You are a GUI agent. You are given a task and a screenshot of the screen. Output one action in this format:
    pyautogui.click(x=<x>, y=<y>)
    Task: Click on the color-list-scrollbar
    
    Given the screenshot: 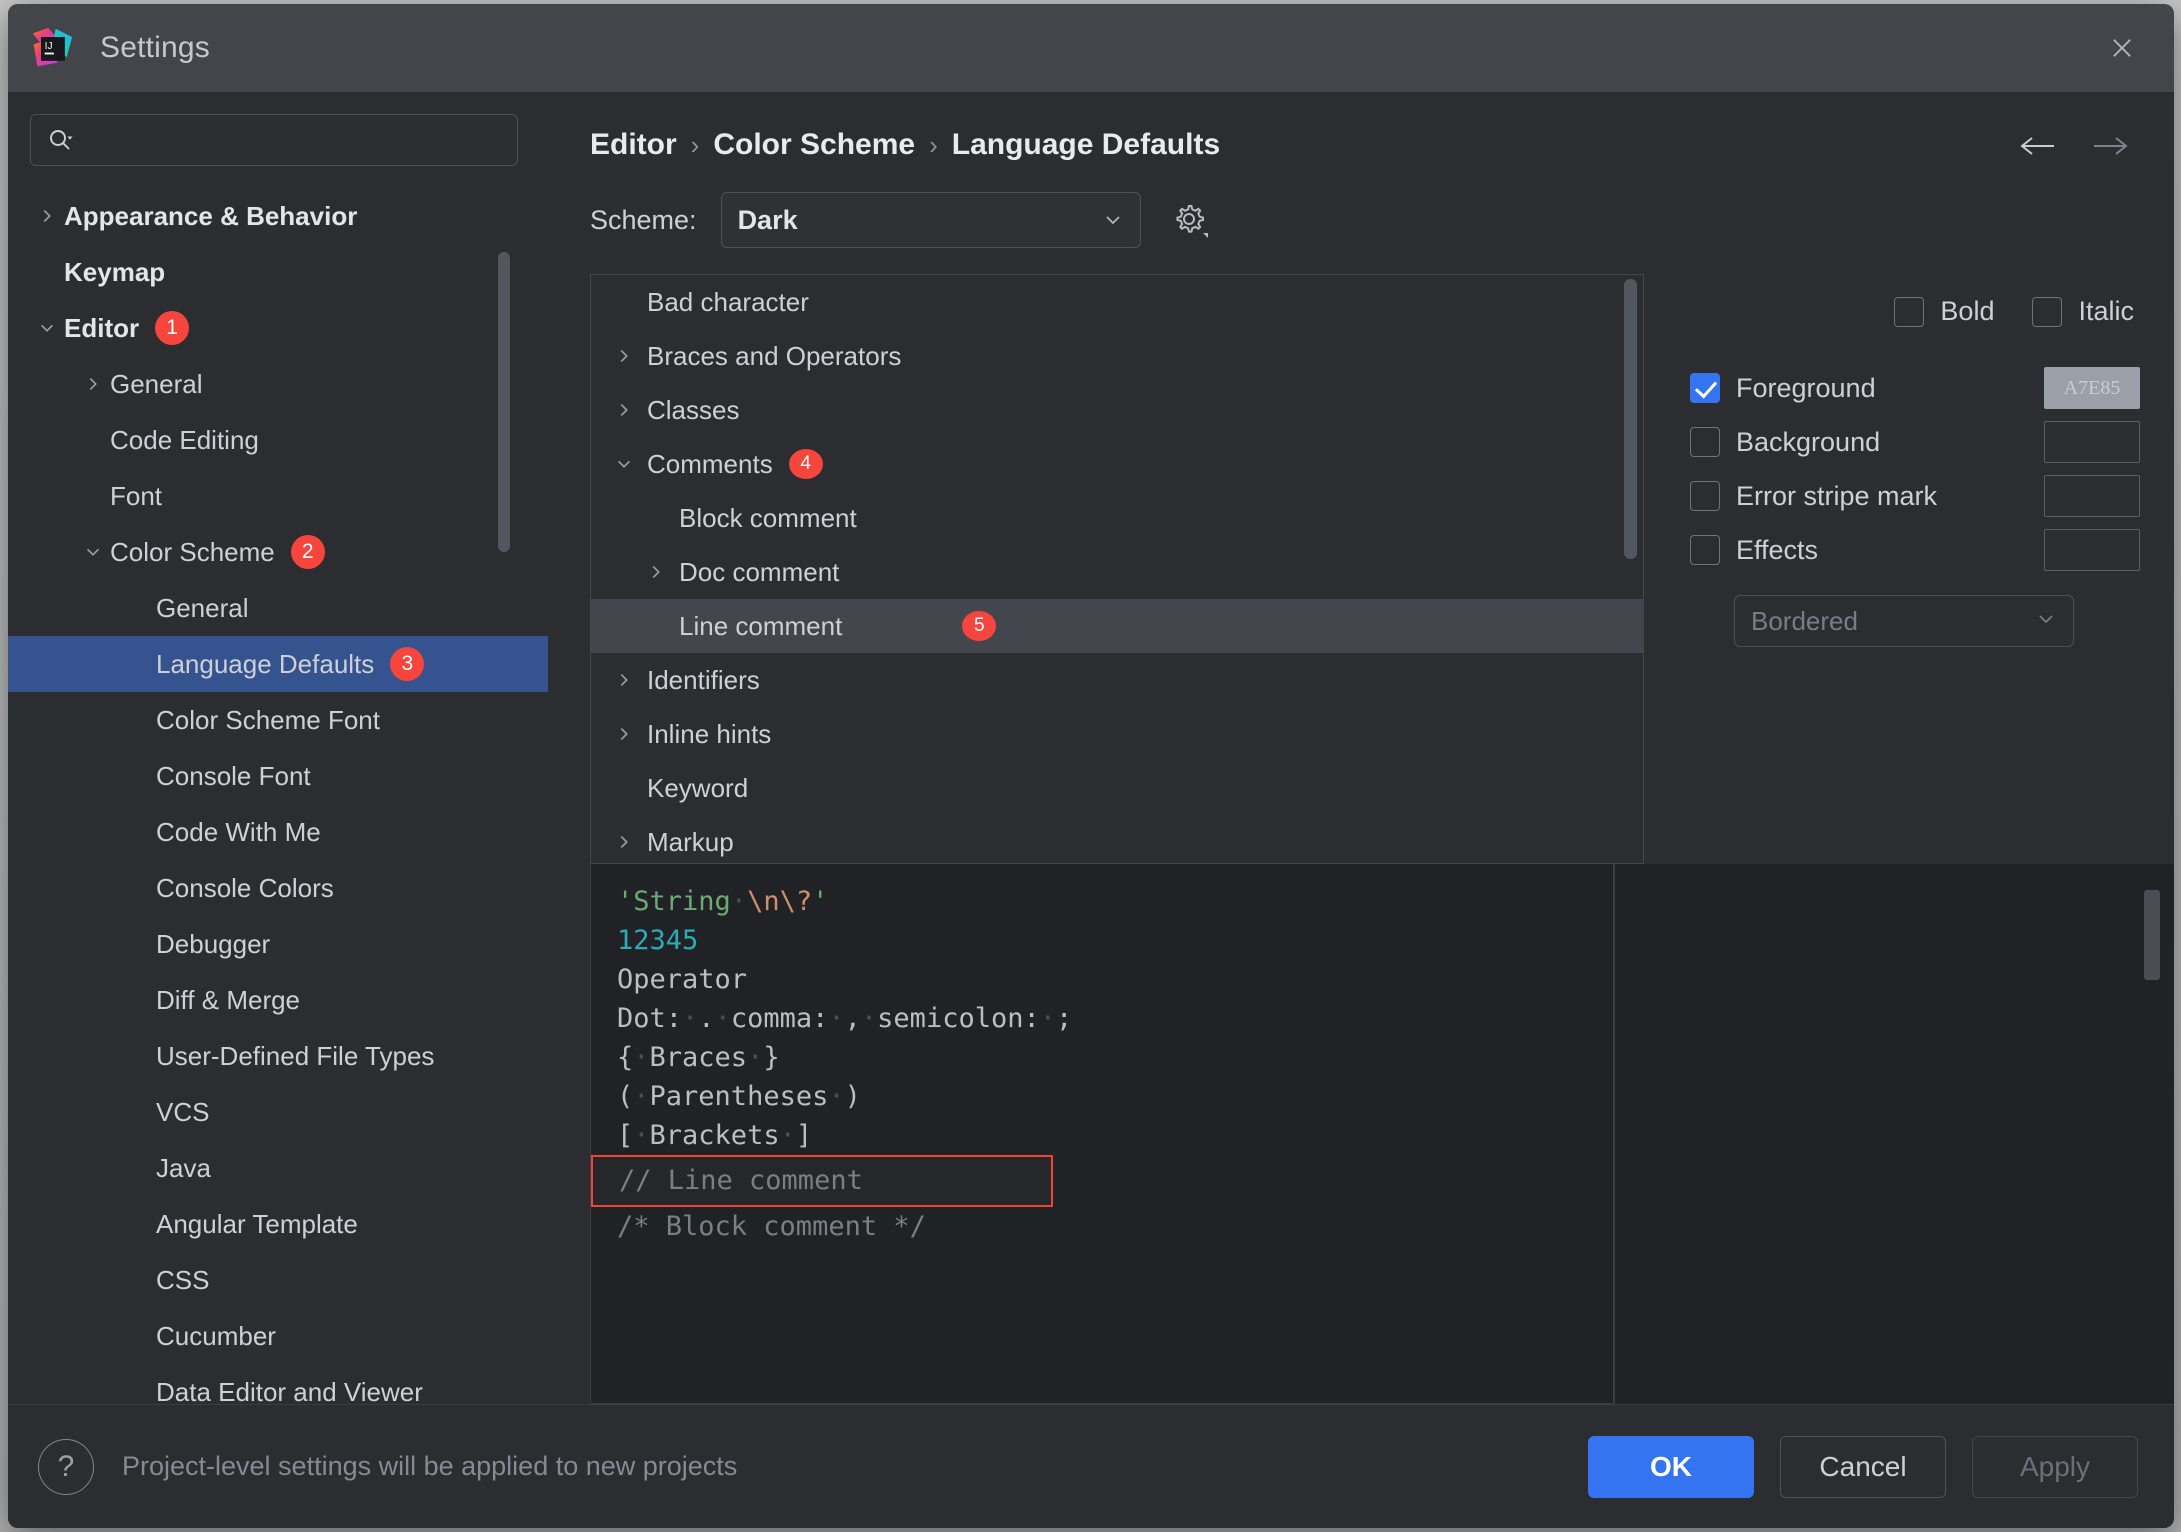 What is the action you would take?
    pyautogui.click(x=1630, y=419)
    